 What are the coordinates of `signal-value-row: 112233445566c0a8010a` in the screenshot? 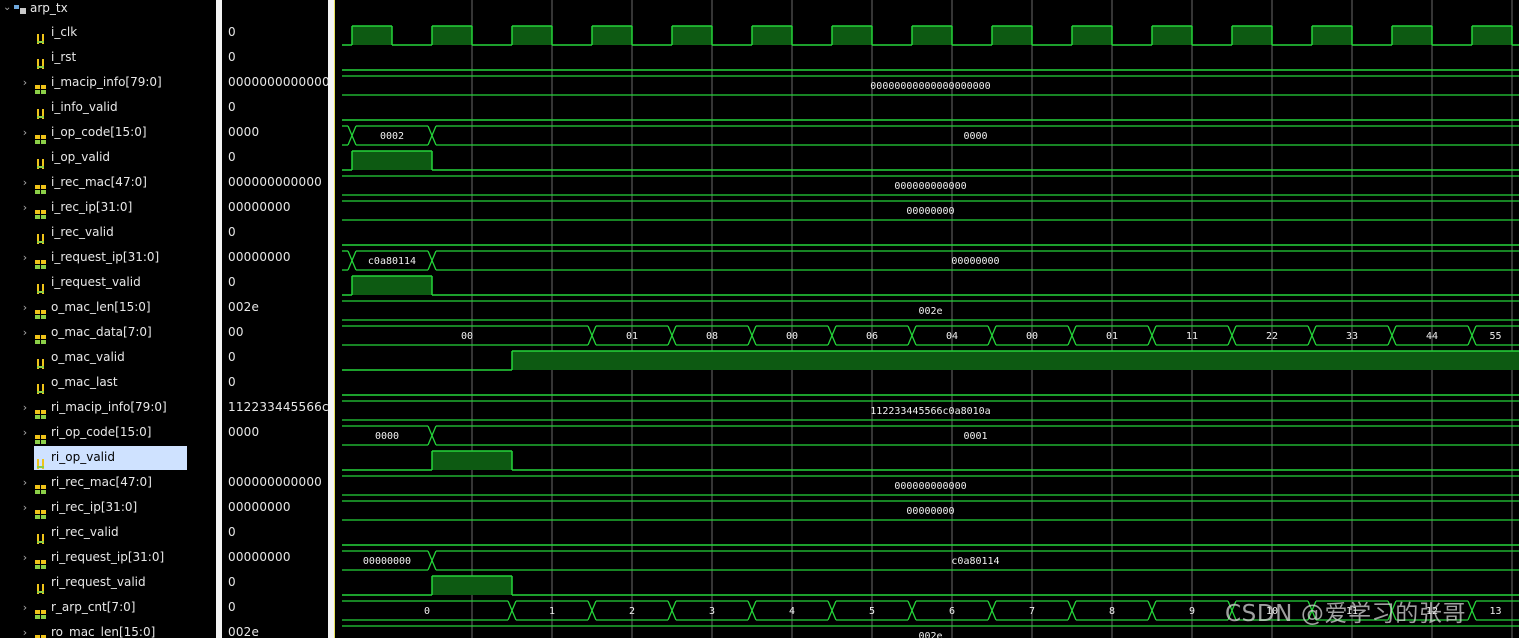 It's located at (275, 407).